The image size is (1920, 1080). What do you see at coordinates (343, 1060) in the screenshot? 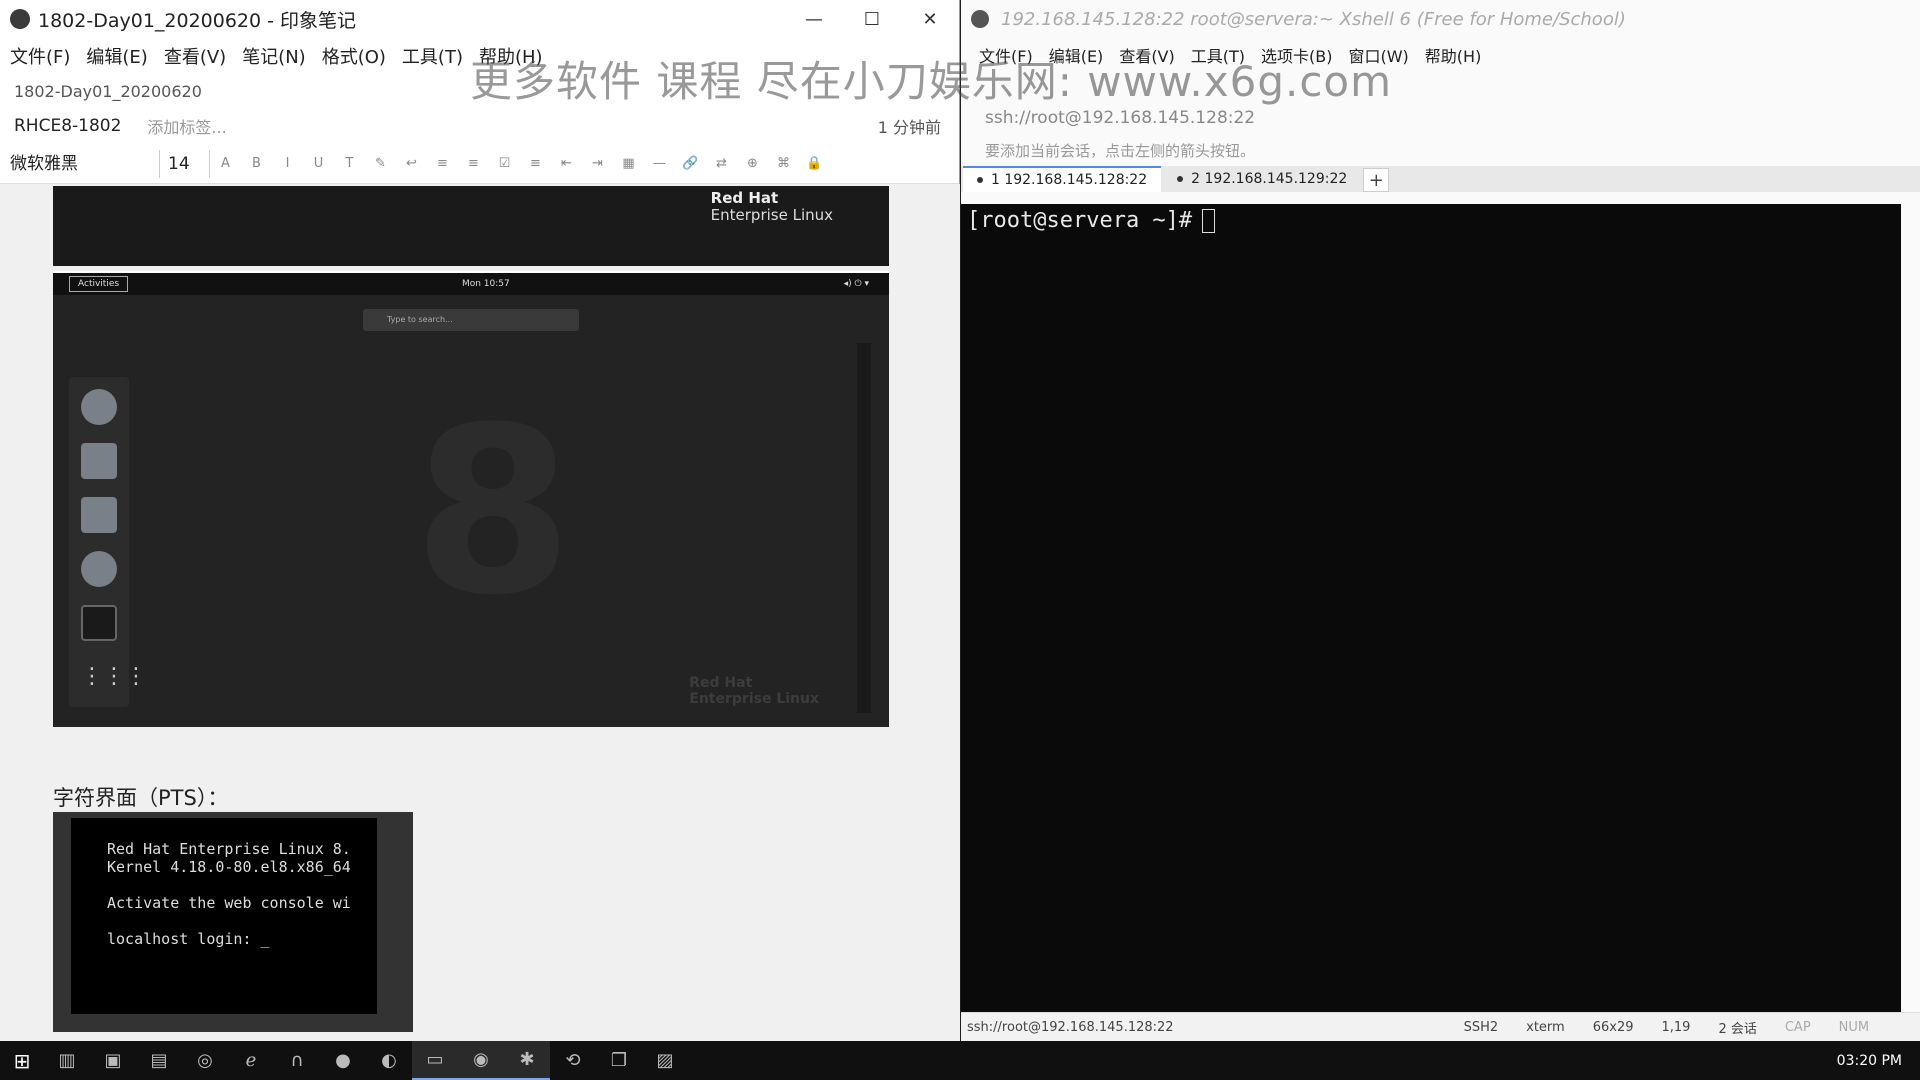
I see `firefox-icon: ●` at bounding box center [343, 1060].